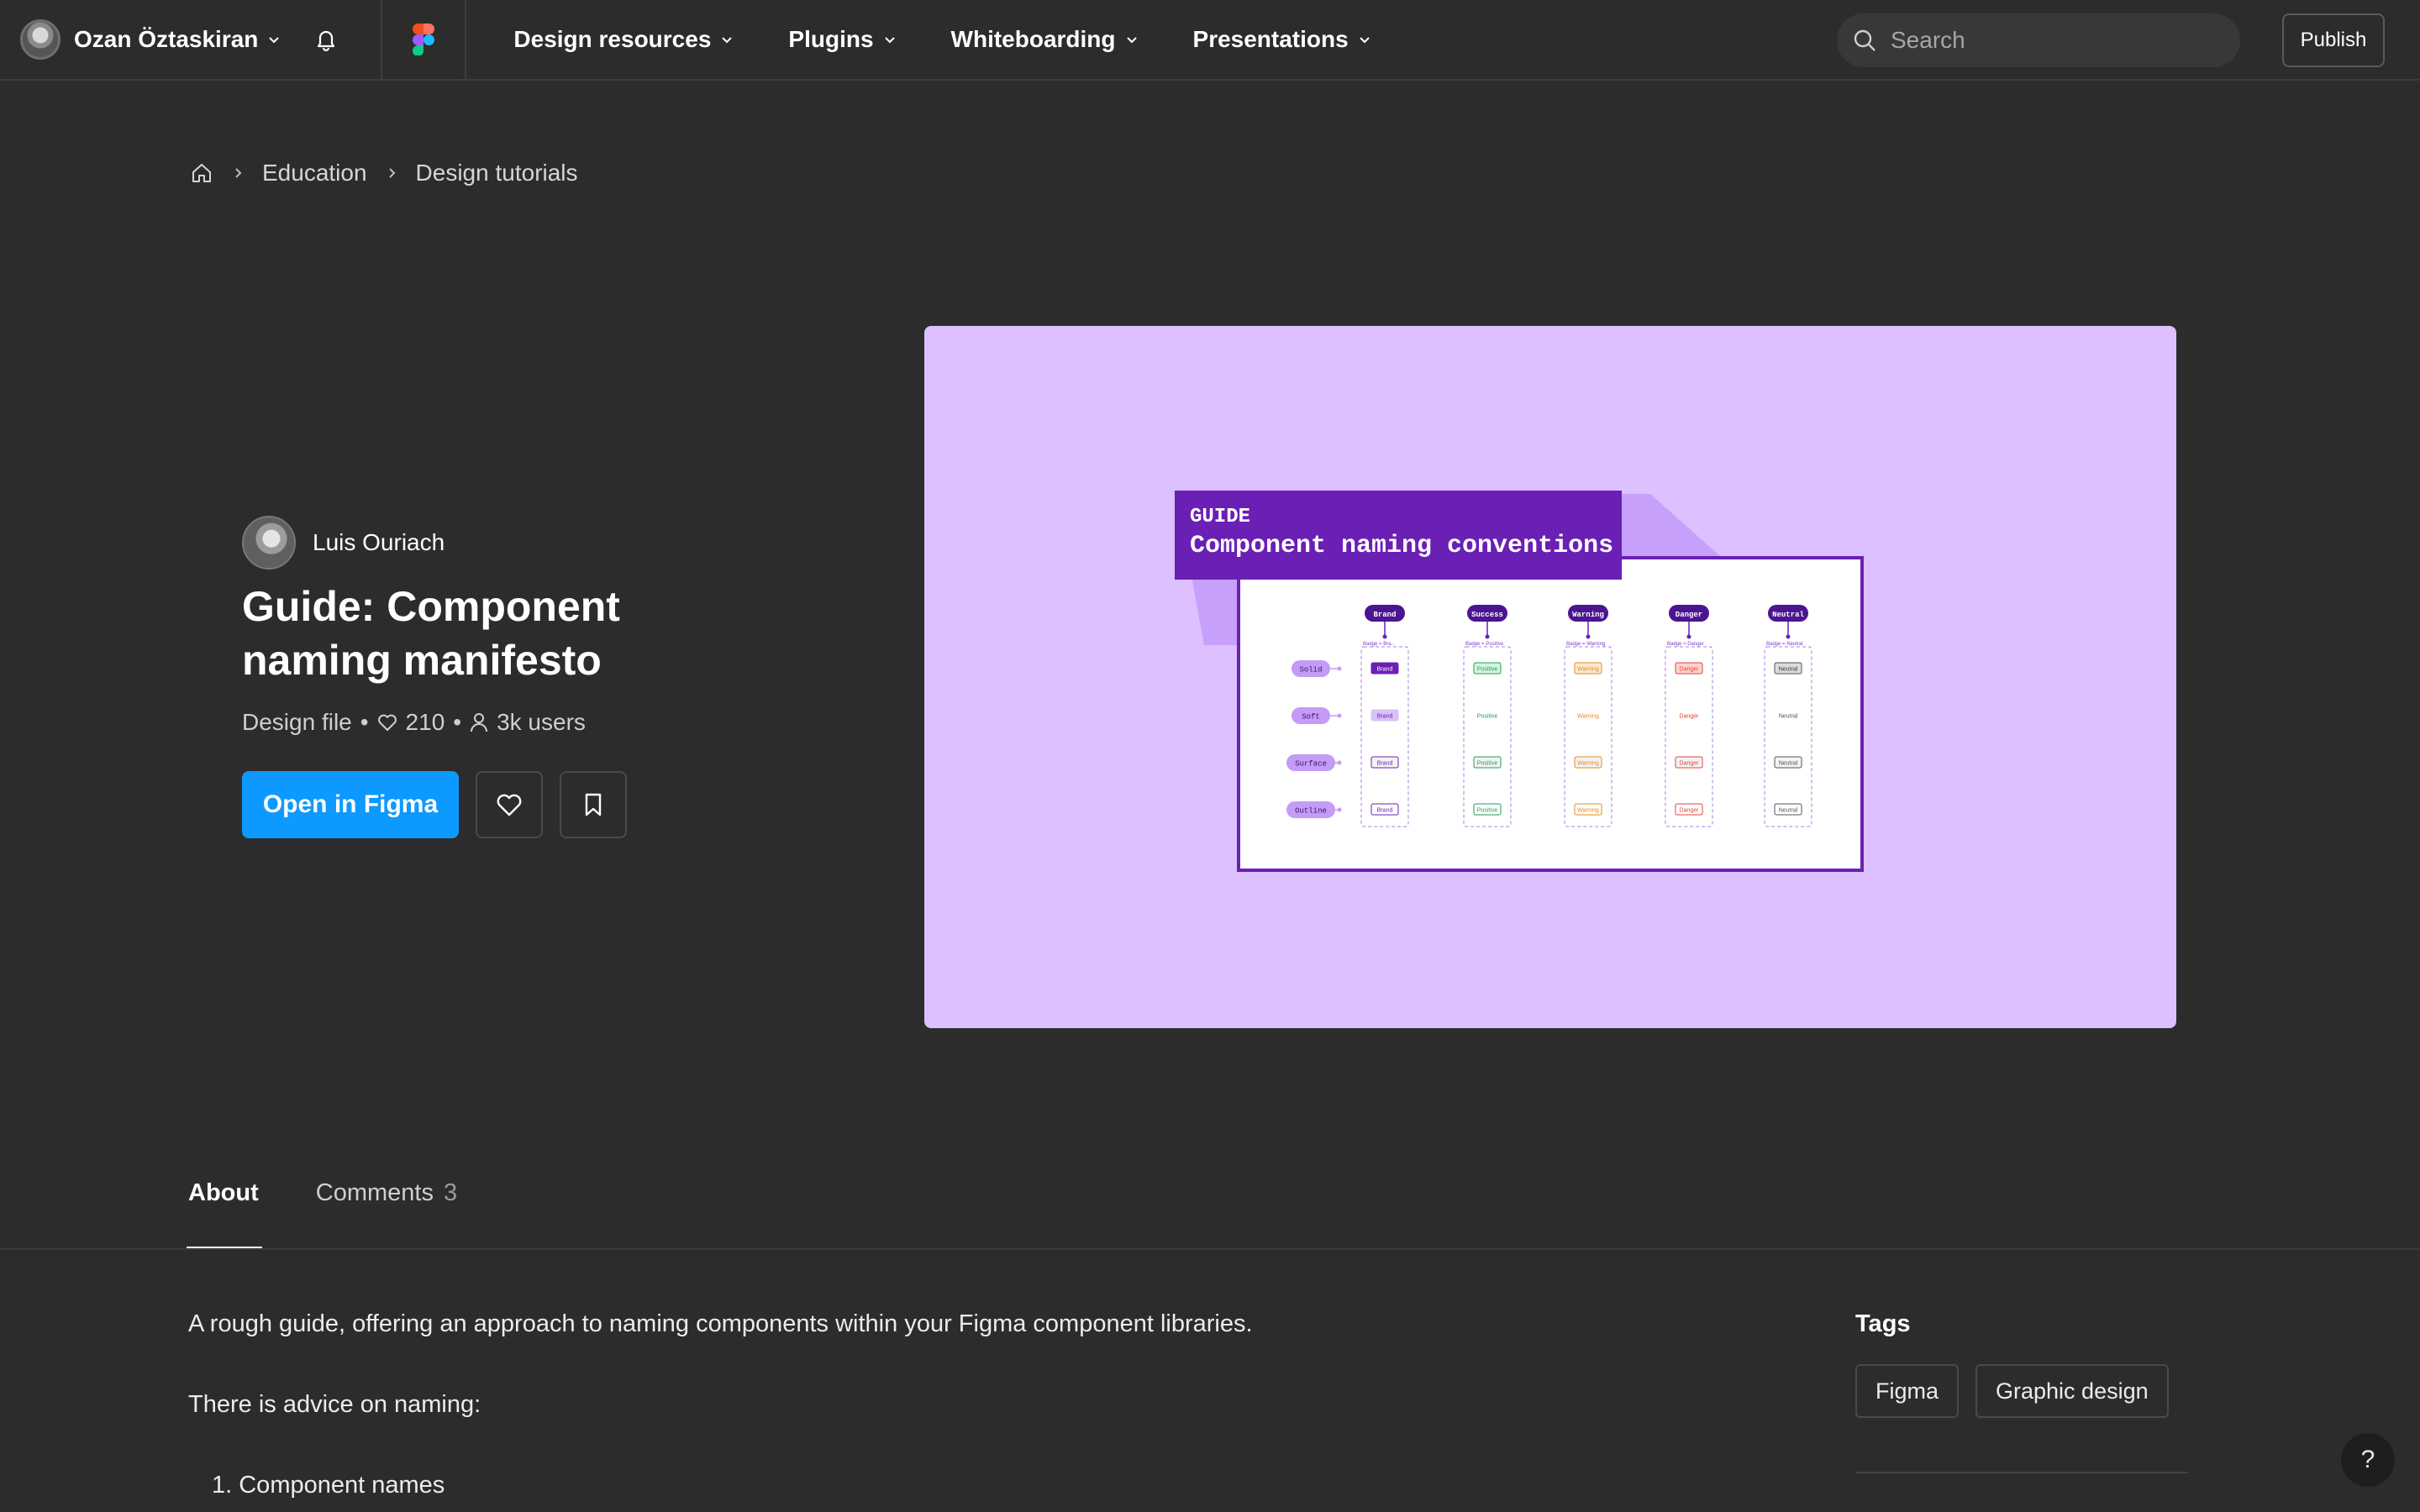 The width and height of the screenshot is (2420, 1512). Describe the element at coordinates (497, 173) in the screenshot. I see `breadcrumb-design-tutorials: Design tutorials` at that location.